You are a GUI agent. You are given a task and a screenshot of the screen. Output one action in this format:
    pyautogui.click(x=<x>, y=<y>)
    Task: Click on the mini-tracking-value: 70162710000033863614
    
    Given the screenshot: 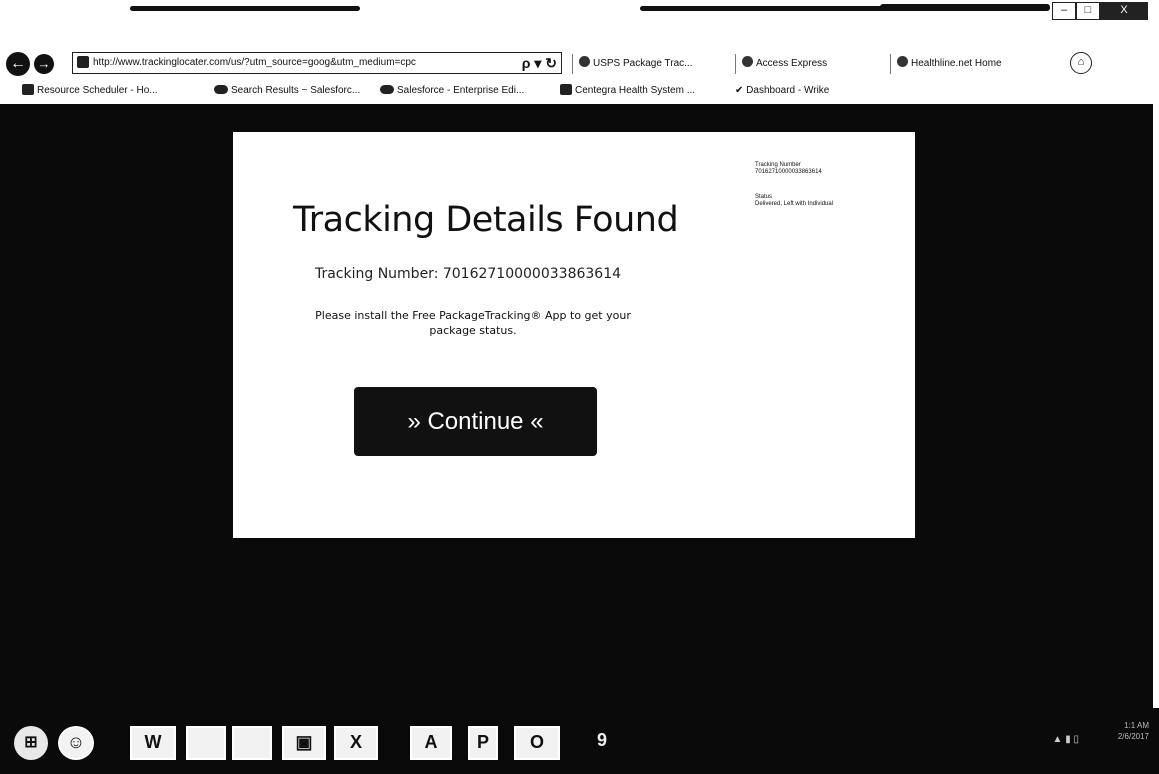 What is the action you would take?
    pyautogui.click(x=788, y=172)
    